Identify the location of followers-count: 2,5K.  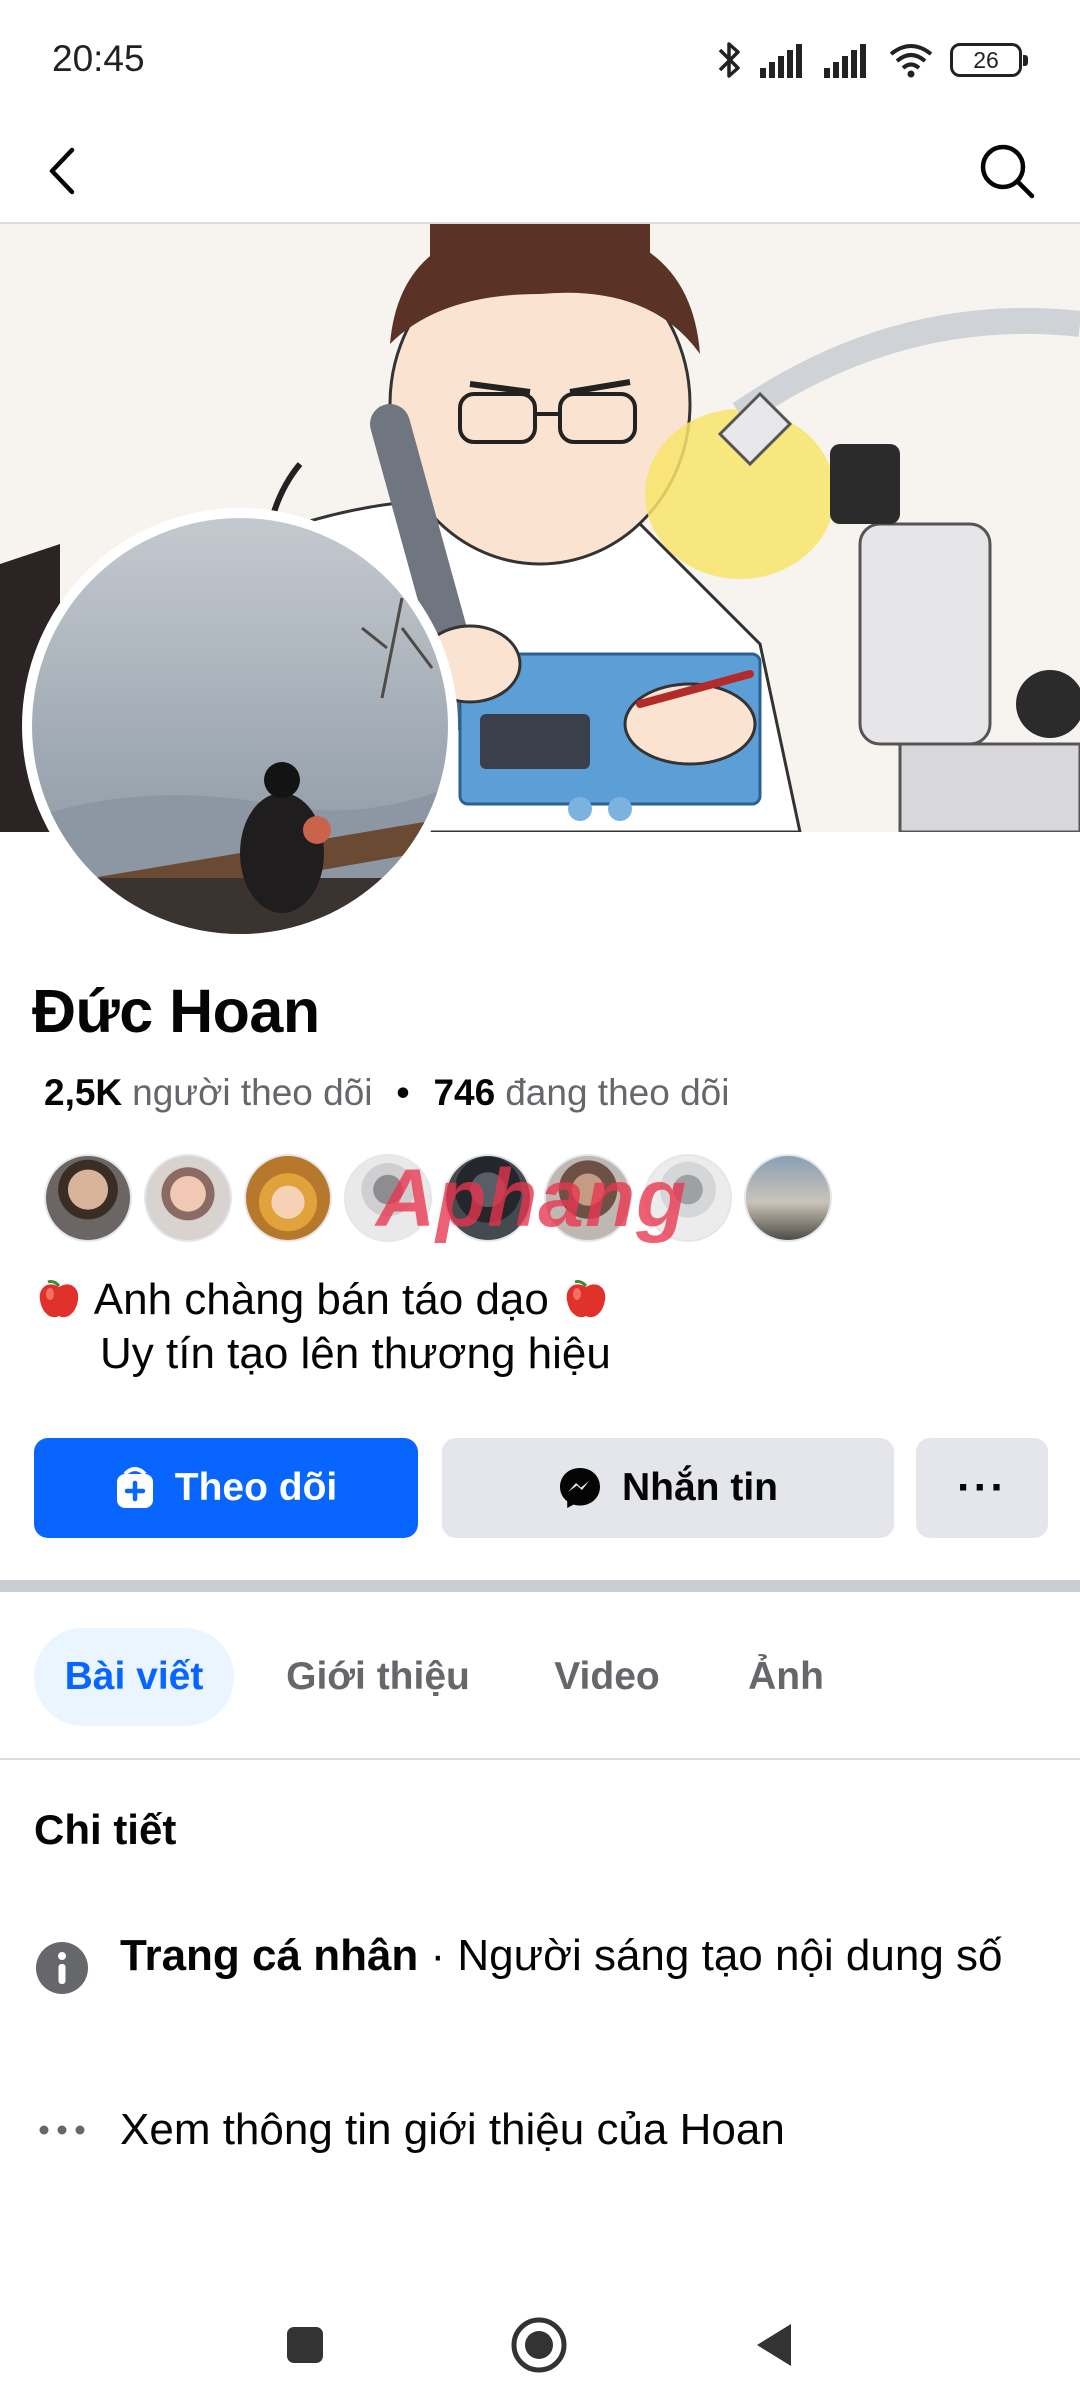
(83, 1093).